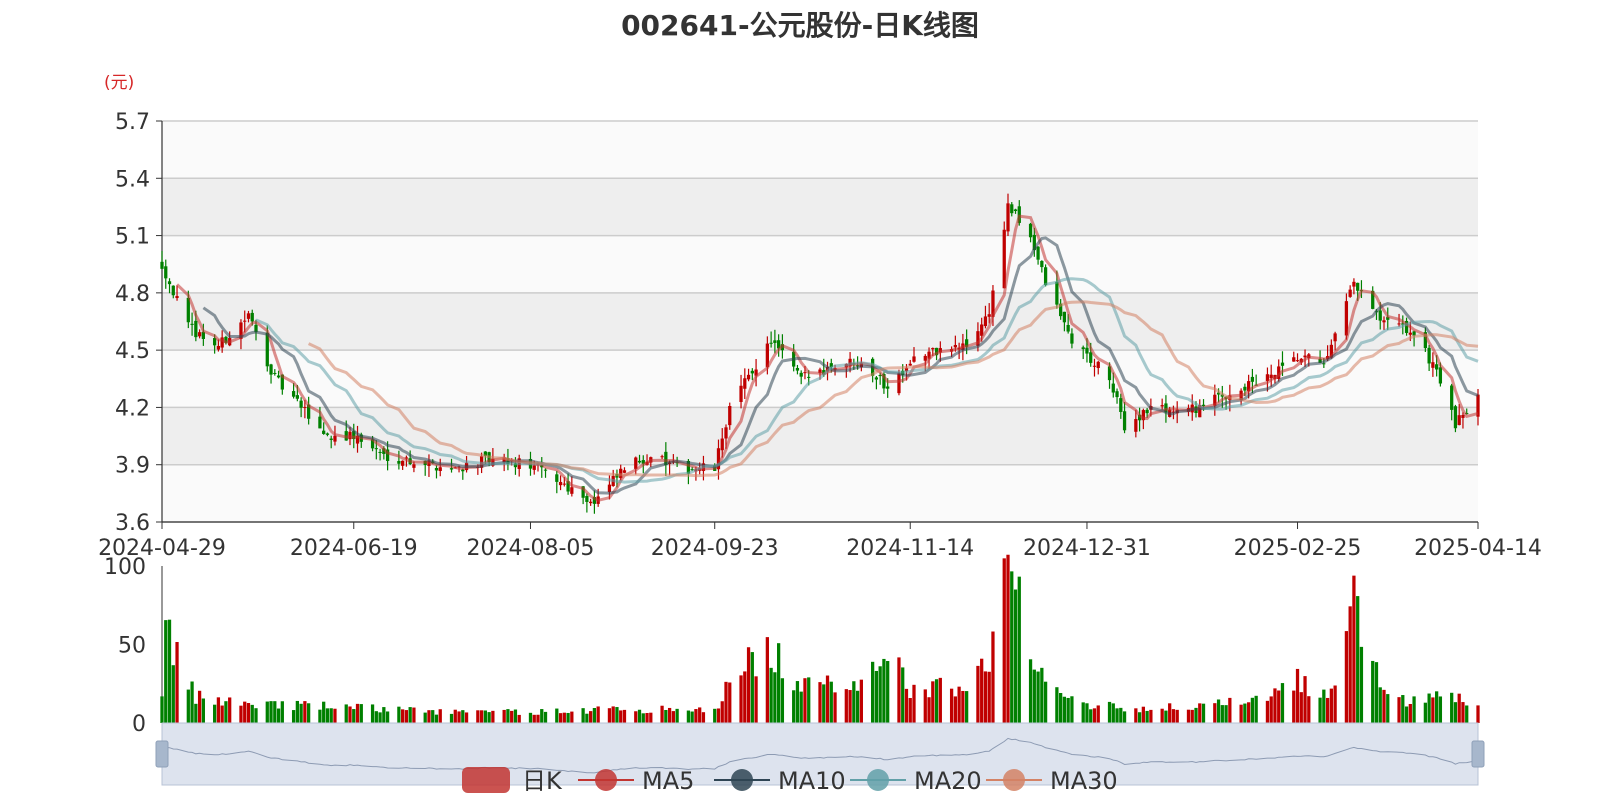 This screenshot has width=1600, height=800. Describe the element at coordinates (132, 122) in the screenshot. I see `price-tick-label: 5.7` at that location.